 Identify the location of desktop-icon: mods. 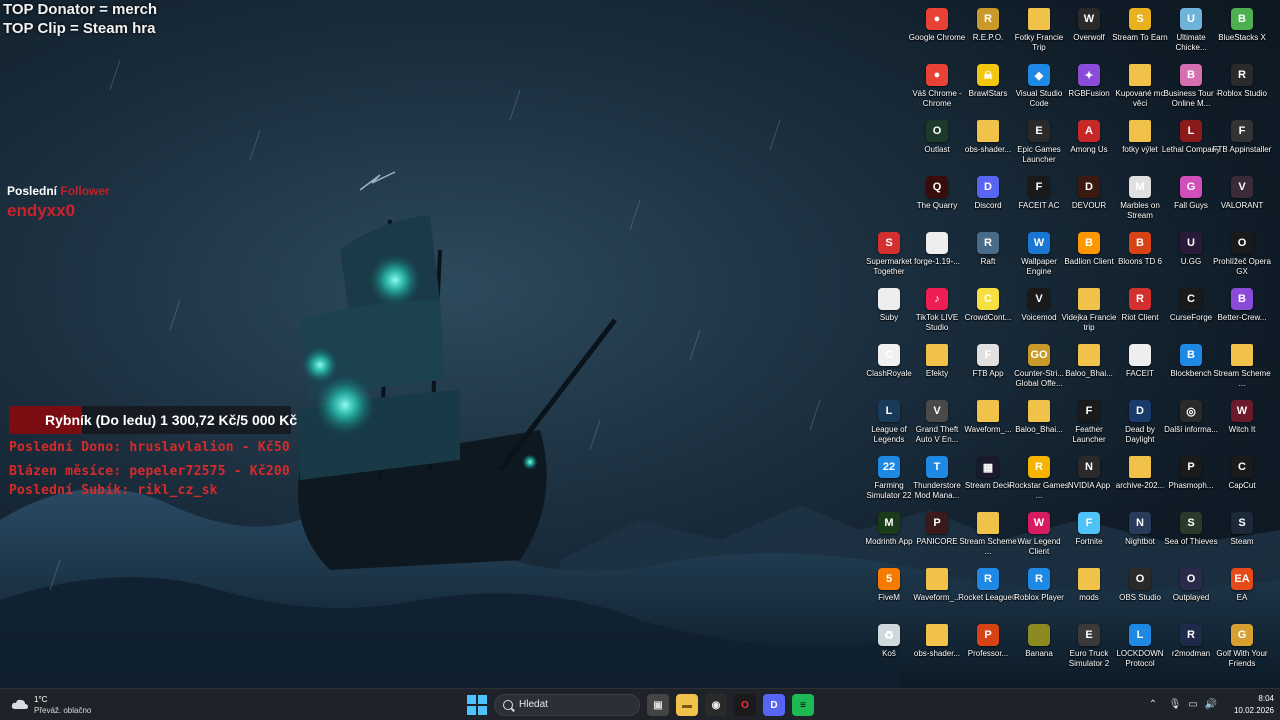
(1089, 592).